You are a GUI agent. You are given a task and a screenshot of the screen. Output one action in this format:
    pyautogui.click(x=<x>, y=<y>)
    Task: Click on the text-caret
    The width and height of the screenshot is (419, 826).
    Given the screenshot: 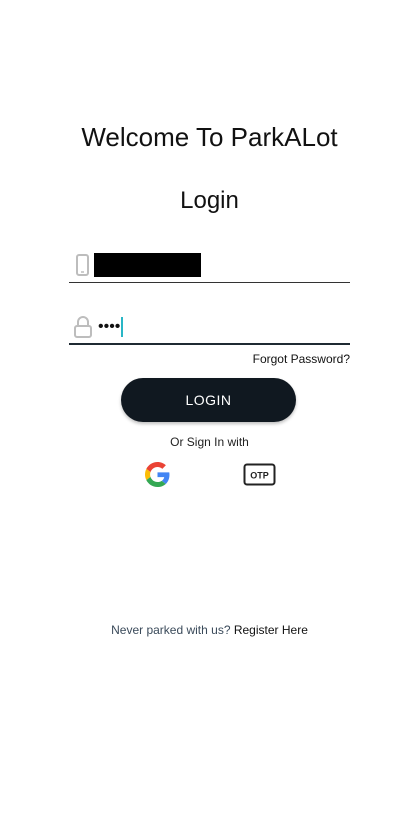 What is the action you would take?
    pyautogui.click(x=122, y=327)
    